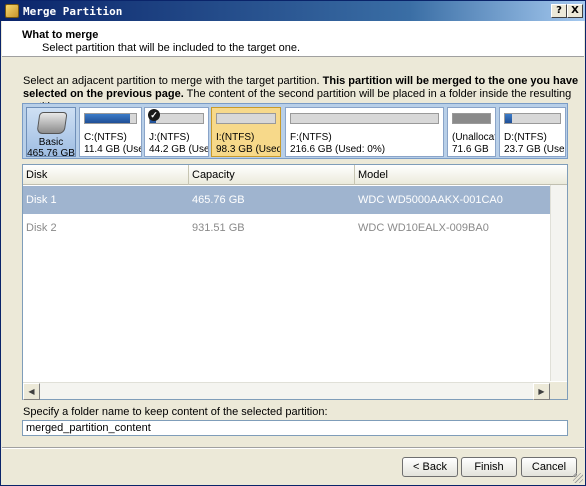 The width and height of the screenshot is (586, 486). Describe the element at coordinates (51, 142) in the screenshot. I see `disk-type-label: Basic` at that location.